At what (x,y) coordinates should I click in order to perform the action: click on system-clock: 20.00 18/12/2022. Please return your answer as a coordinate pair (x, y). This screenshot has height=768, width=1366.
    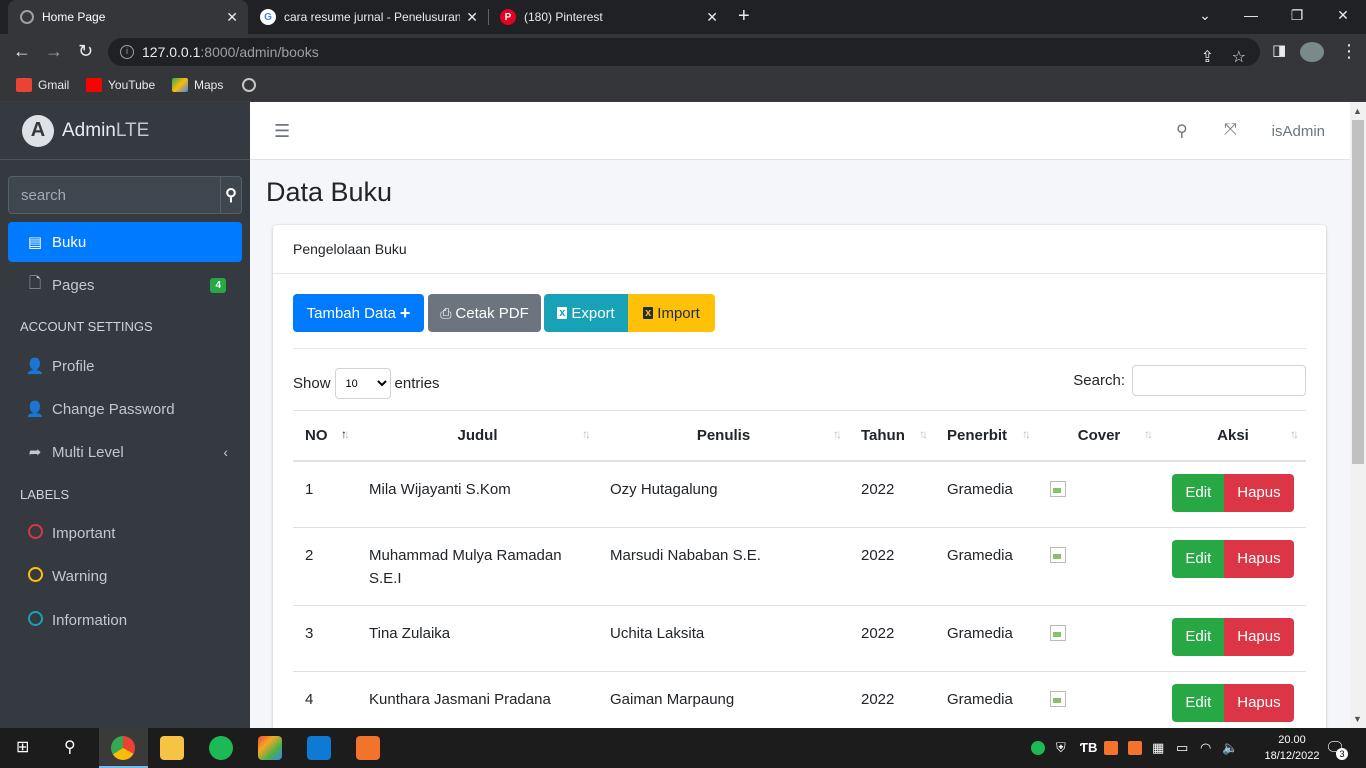
    Looking at the image, I should click on (1292, 748).